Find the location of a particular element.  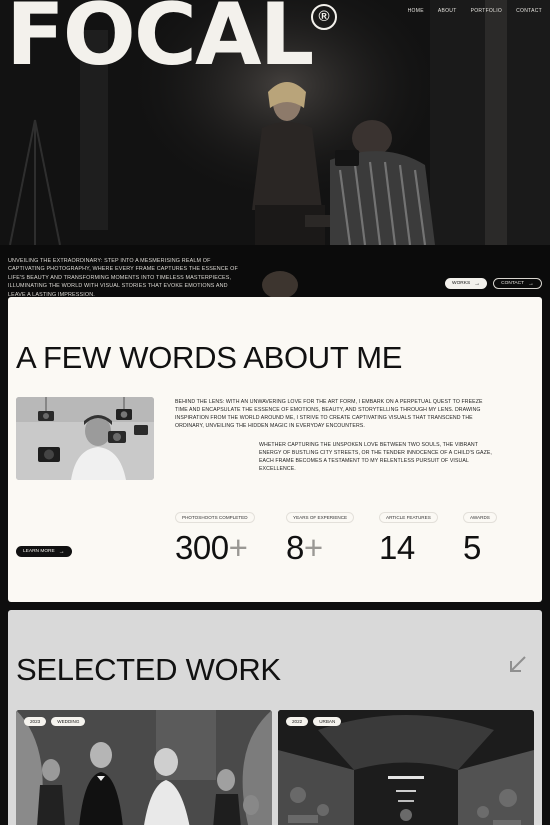

works-button: WORKS → is located at coordinates (466, 283).